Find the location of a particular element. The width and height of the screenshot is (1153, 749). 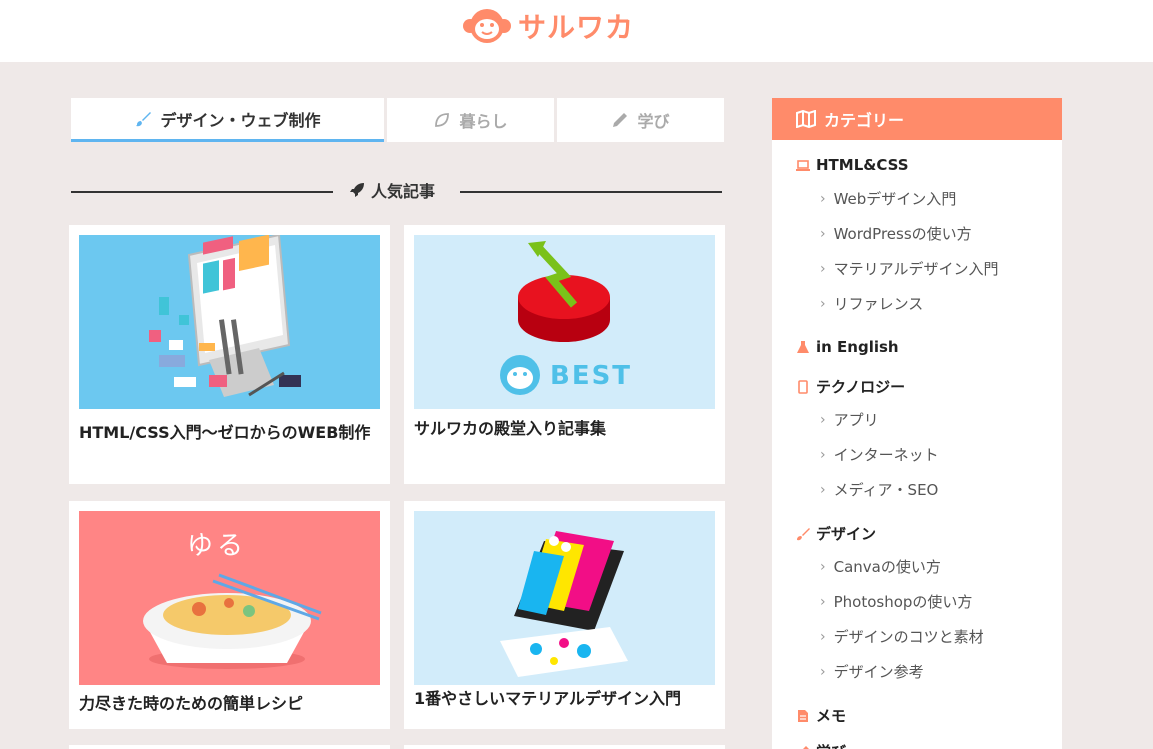

thumbnail-handwritten-text: ゆる is located at coordinates (217, 546).